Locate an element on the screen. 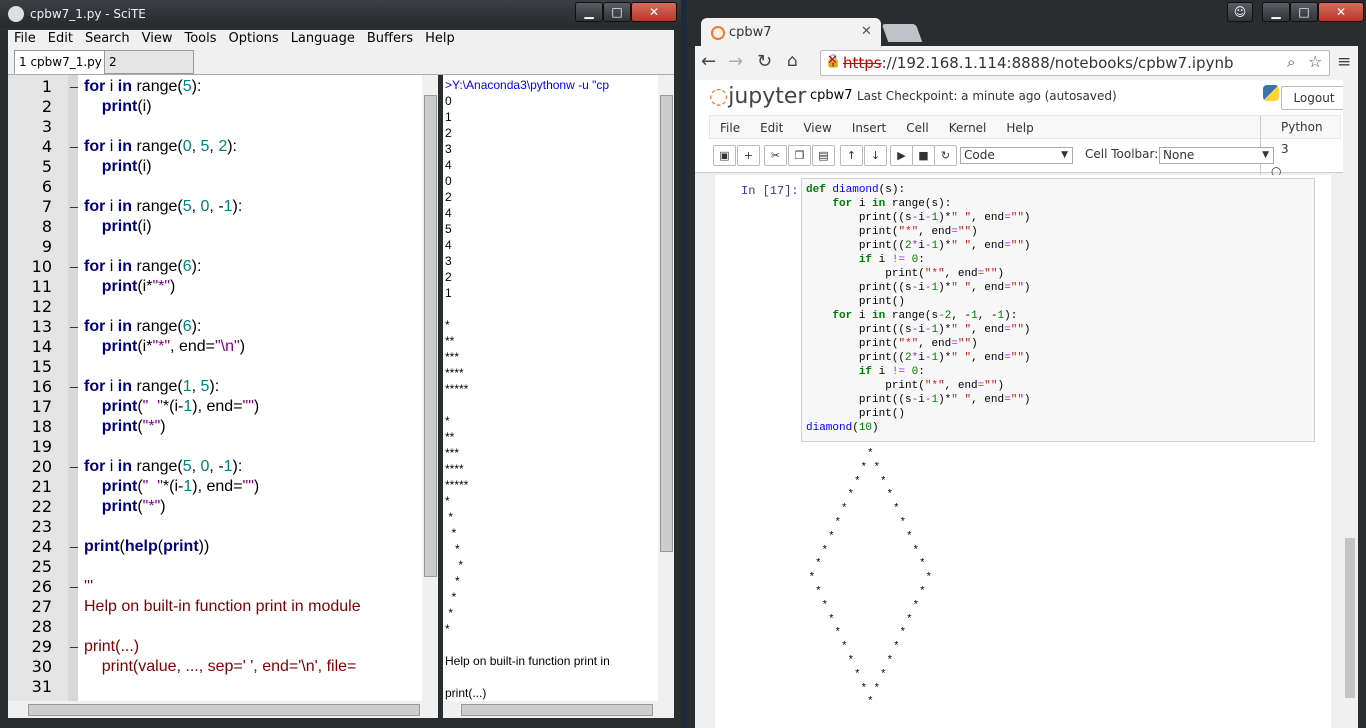 Image resolution: width=1366 pixels, height=728 pixels. code-line: for i in range(0, 5, 2): is located at coordinates (160, 147).